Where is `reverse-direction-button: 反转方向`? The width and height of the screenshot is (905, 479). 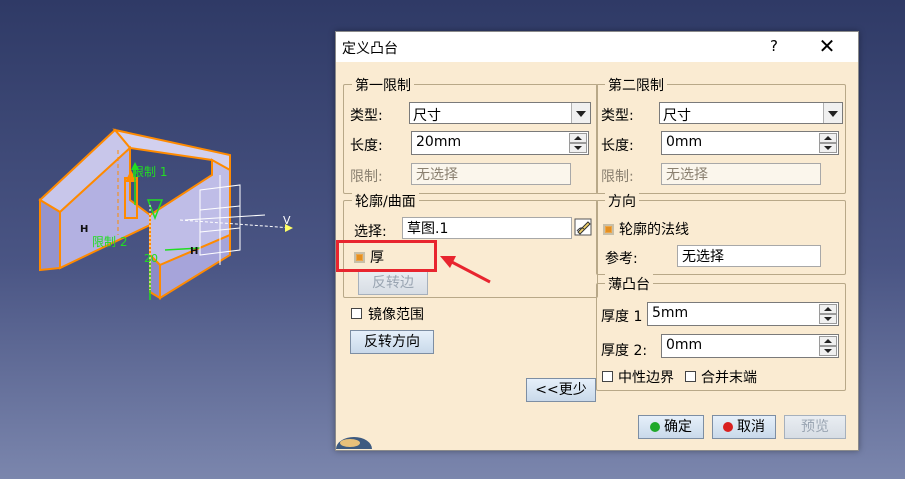 reverse-direction-button: 反转方向 is located at coordinates (392, 342).